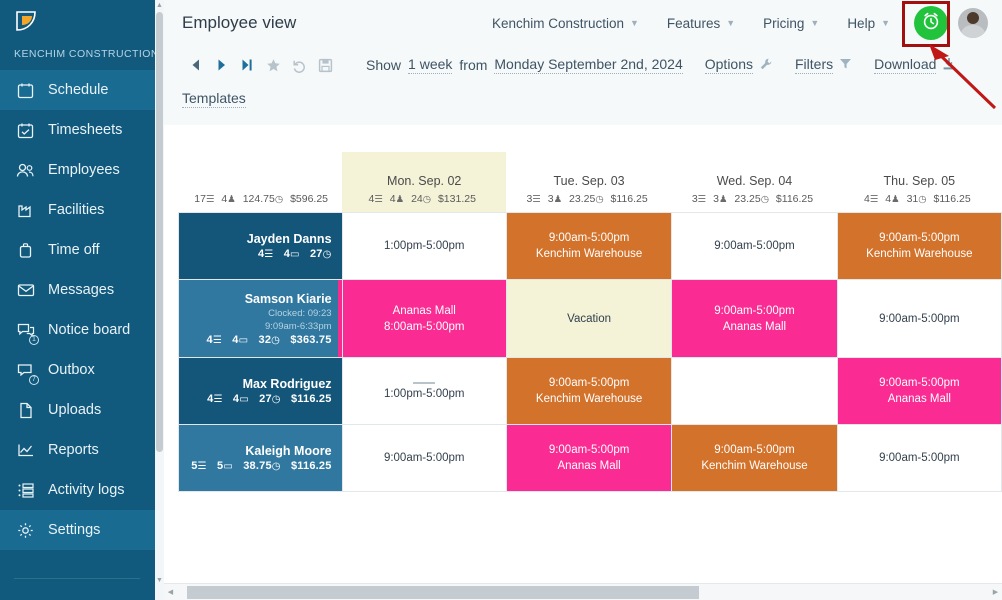 The image size is (1002, 600). I want to click on sidebar-item-notice-board: 1 Notice board, so click(82, 330).